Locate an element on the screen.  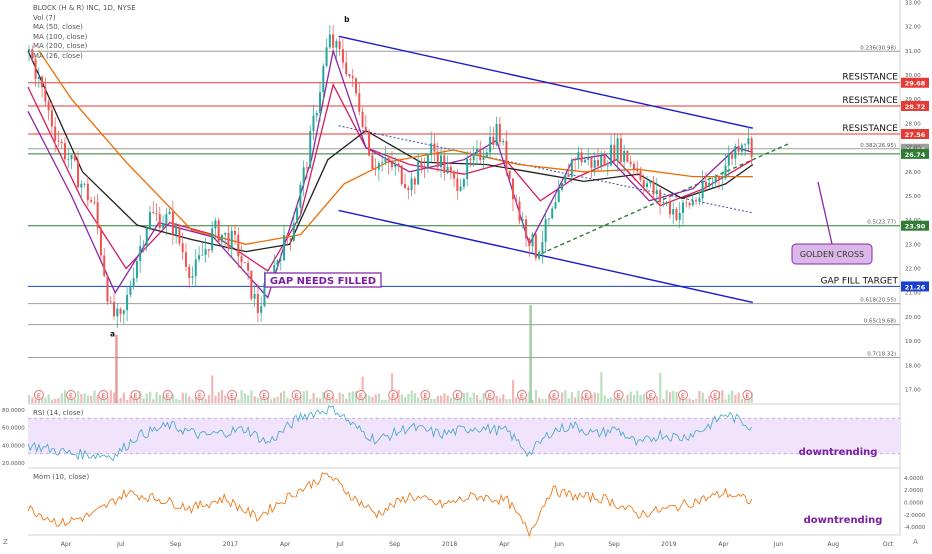
time-tick-label: Jun is located at coordinates (778, 544).